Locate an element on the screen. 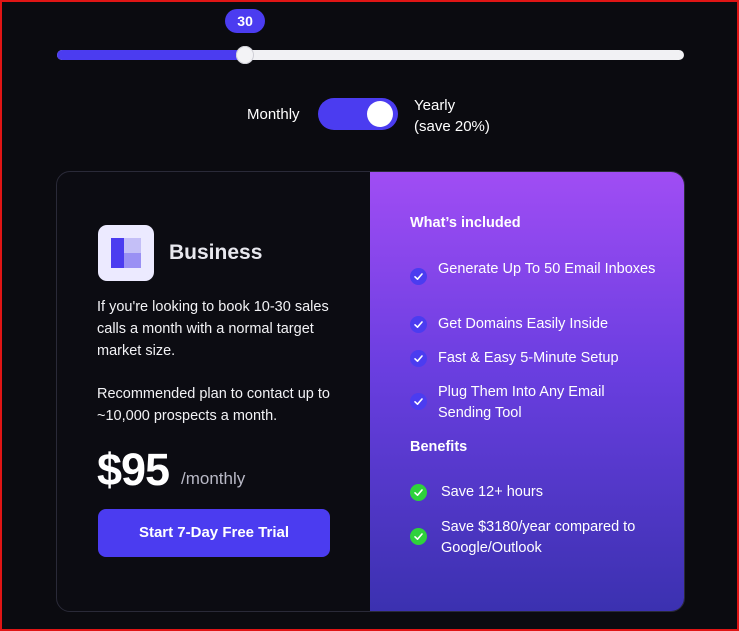 Image resolution: width=739 pixels, height=631 pixels. included-title: What’s included is located at coordinates (465, 223).